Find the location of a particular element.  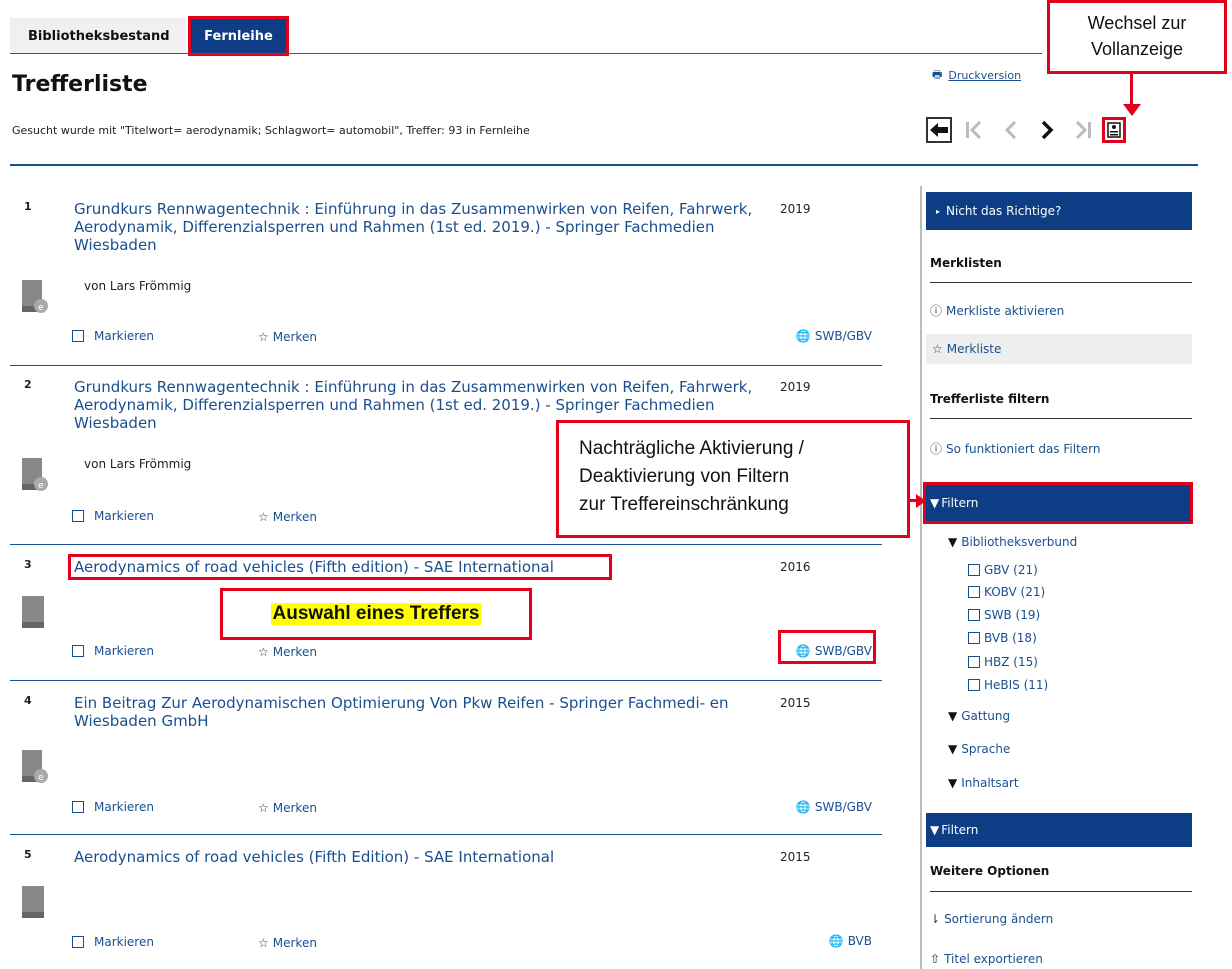

sort-link: ⇂ Sortierung ändern is located at coordinates (991, 919).